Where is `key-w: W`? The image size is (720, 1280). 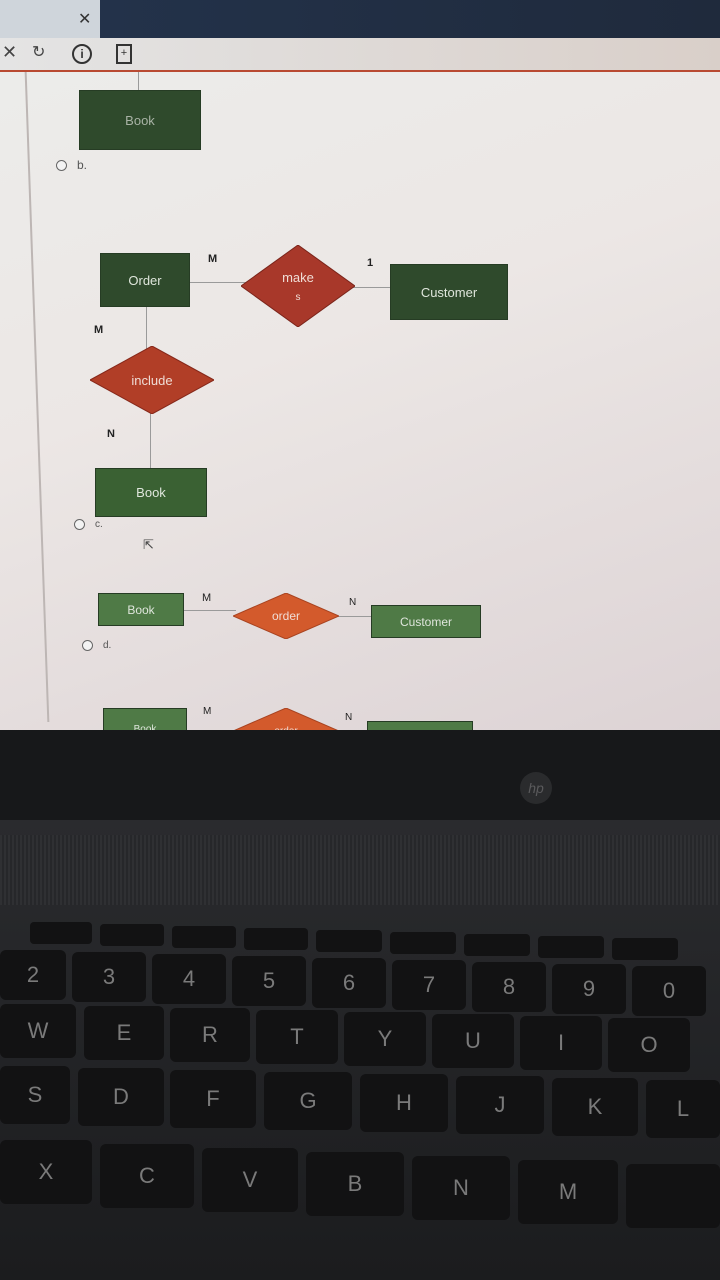 key-w: W is located at coordinates (38, 1031).